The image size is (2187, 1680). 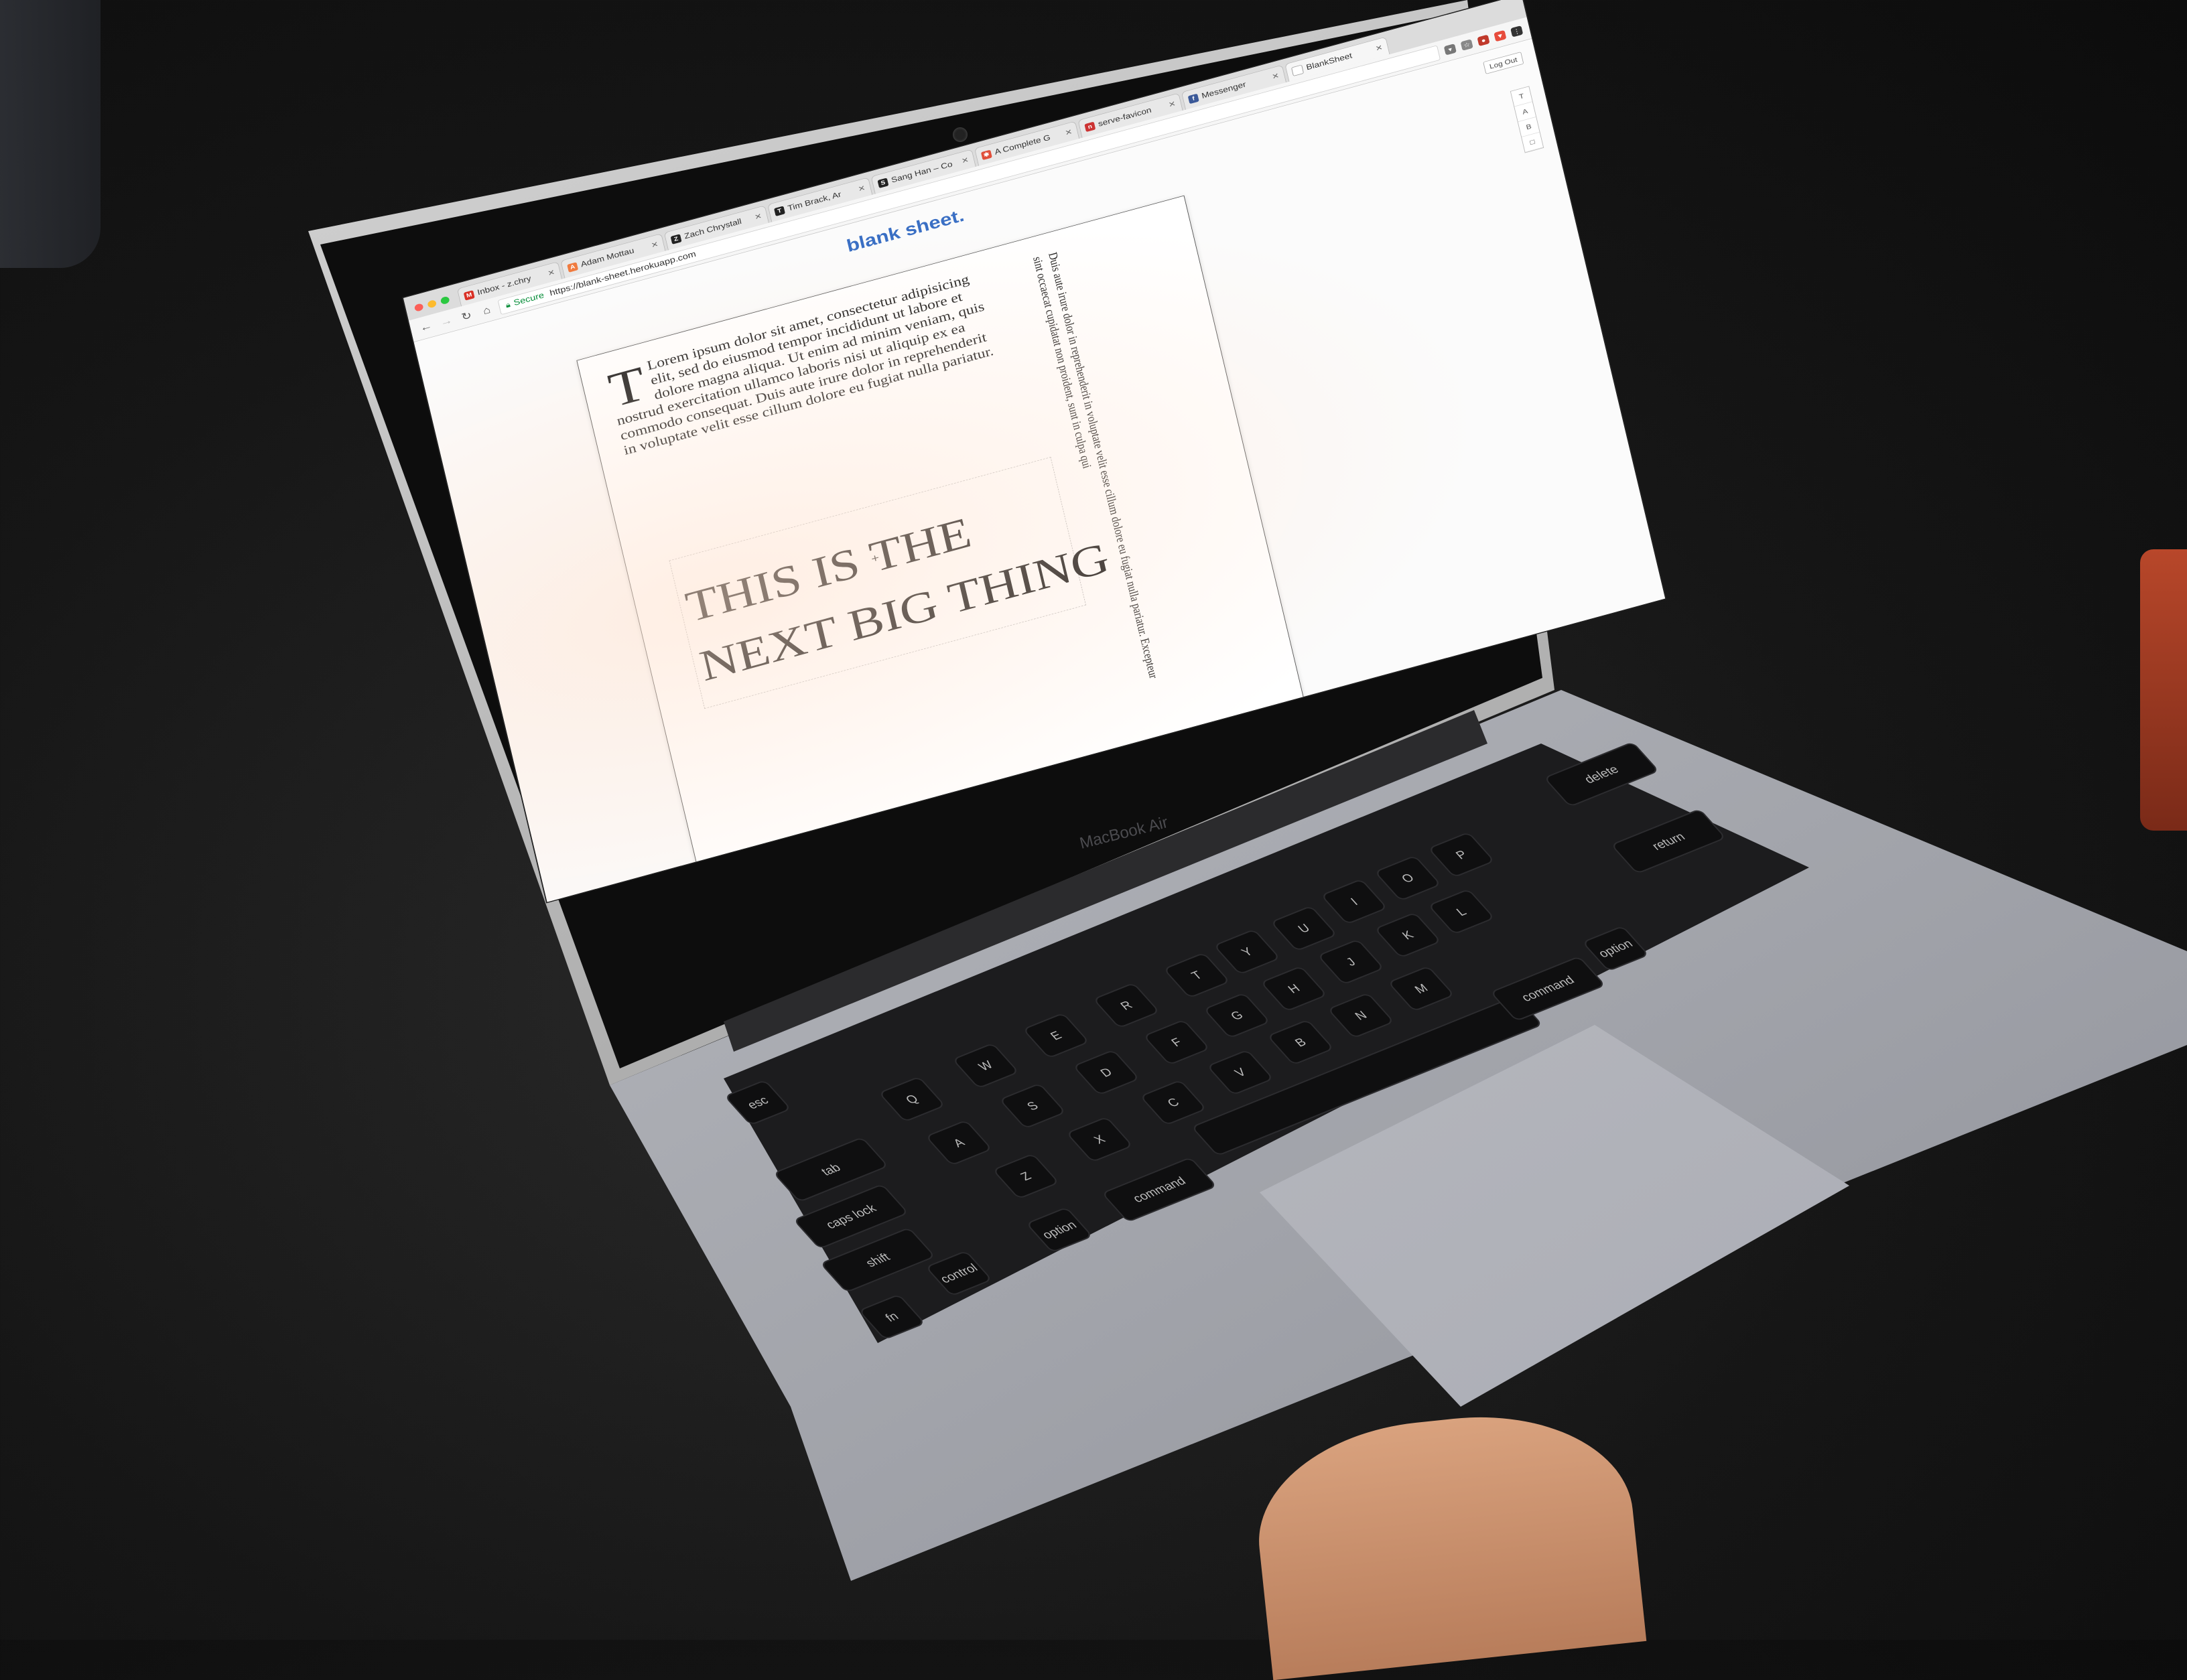 What do you see at coordinates (960, 134) in the screenshot?
I see `webcam-icon` at bounding box center [960, 134].